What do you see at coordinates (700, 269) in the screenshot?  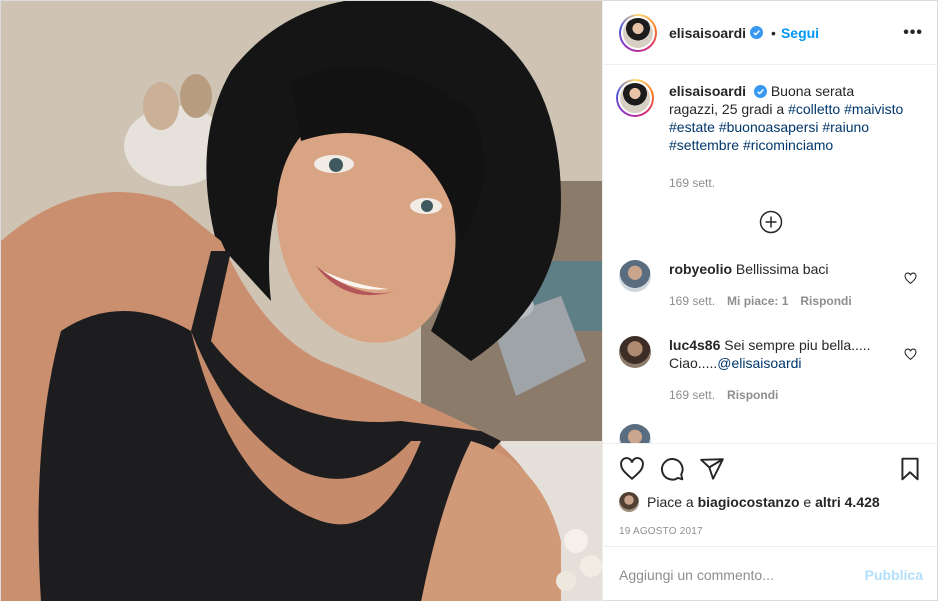 I see `comment-username: robyeolio` at bounding box center [700, 269].